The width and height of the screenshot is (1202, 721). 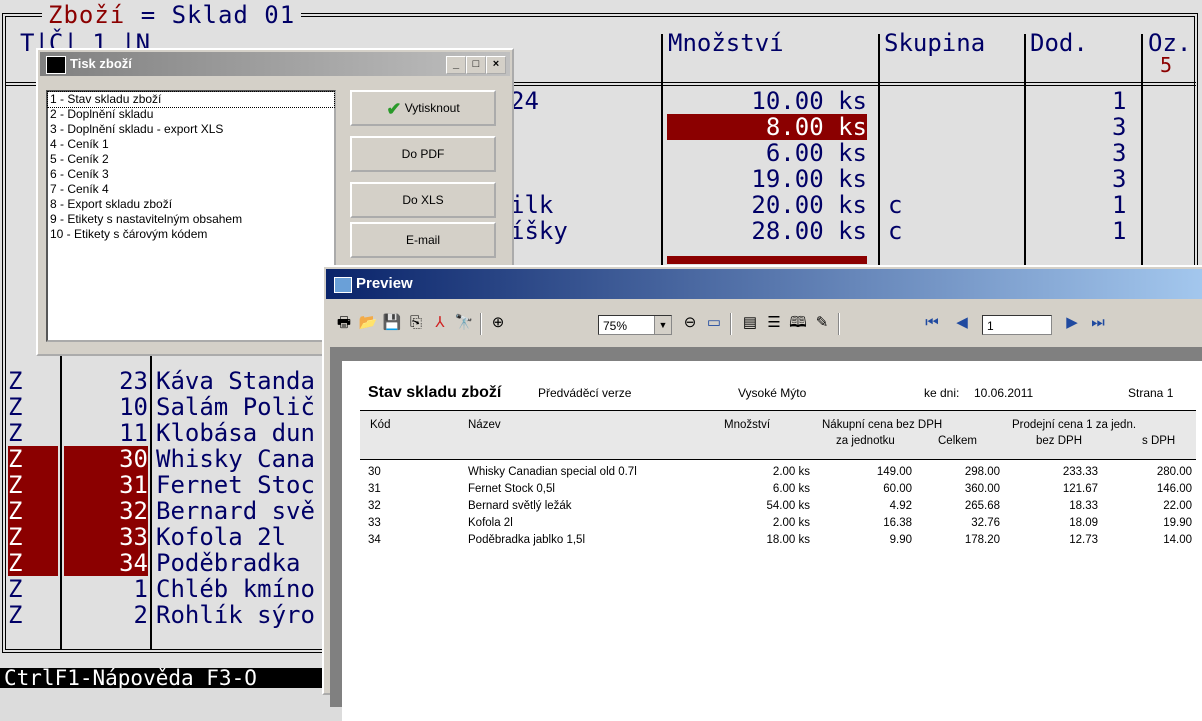 What do you see at coordinates (1166, 65) in the screenshot?
I see `oz-number: 5` at bounding box center [1166, 65].